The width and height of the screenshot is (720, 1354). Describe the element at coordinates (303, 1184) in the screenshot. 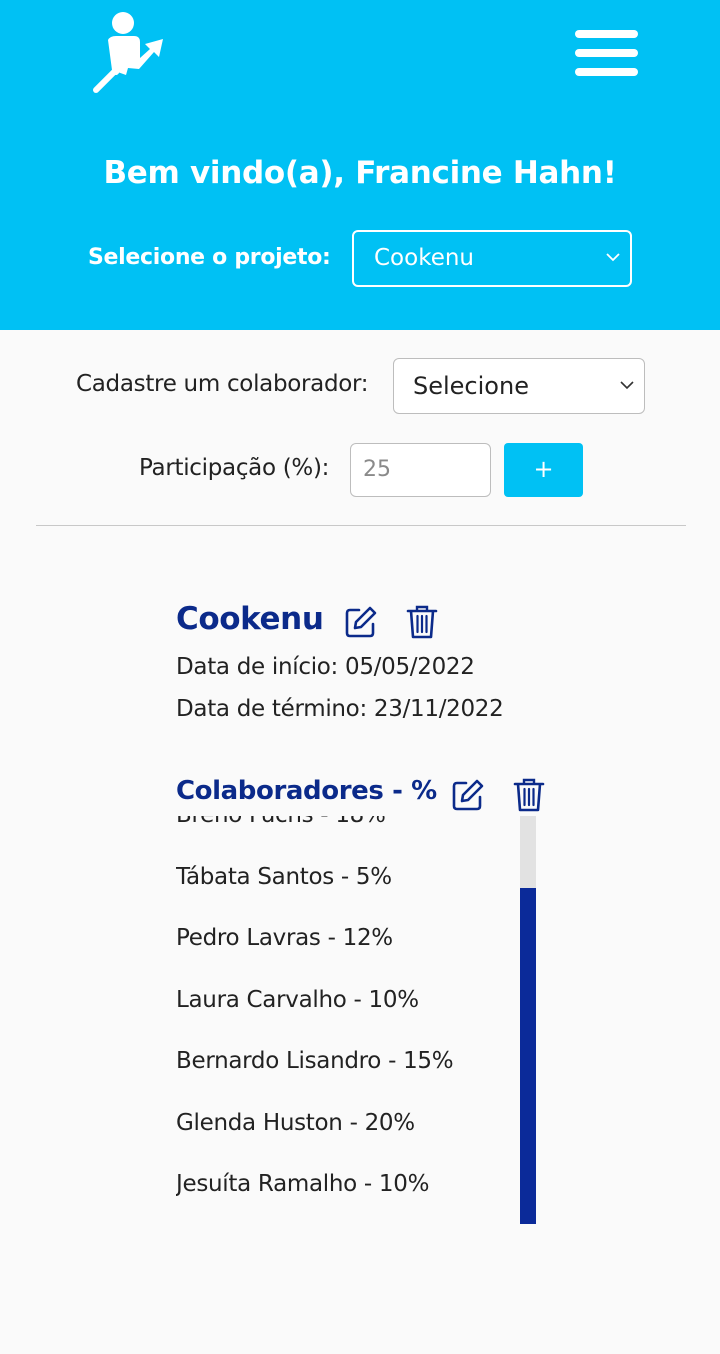

I see `list-item: Jesuíta Ramalho - 10%` at that location.